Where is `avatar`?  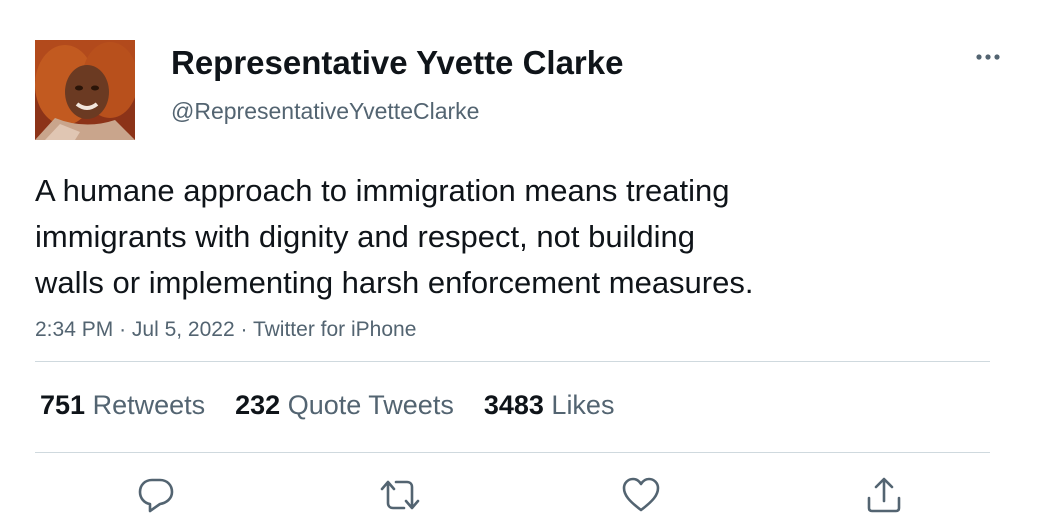
avatar is located at coordinates (85, 90).